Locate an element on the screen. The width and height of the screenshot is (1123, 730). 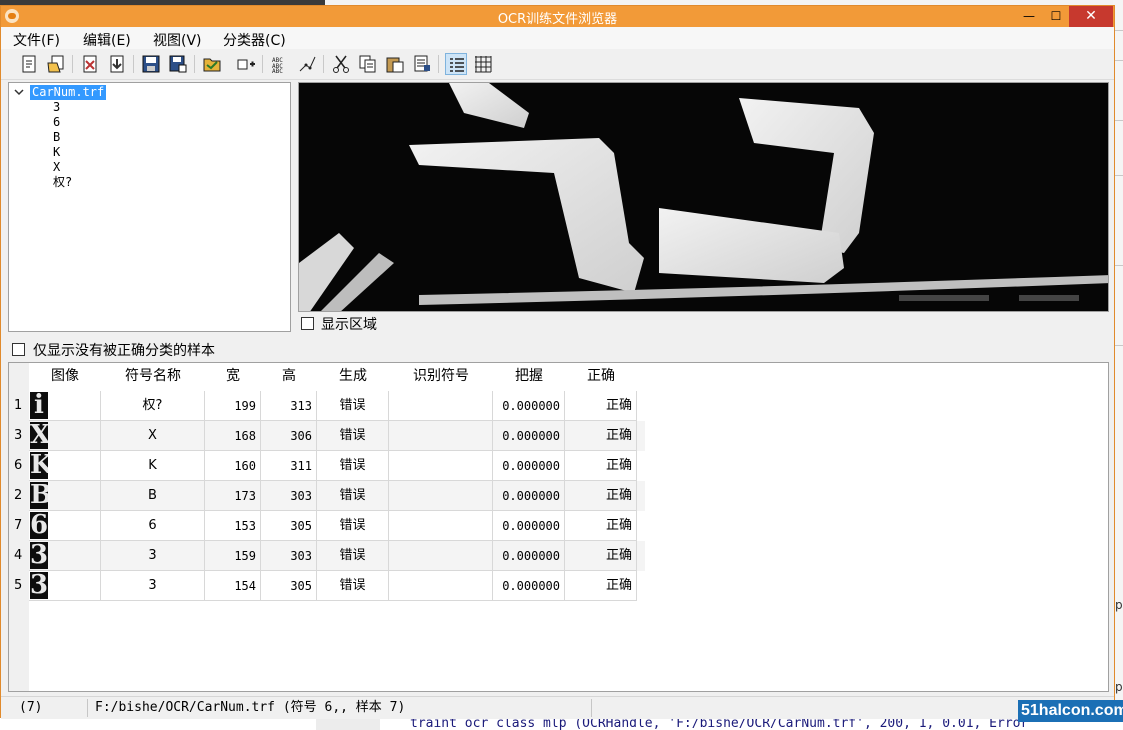
column-header-height: 高 is located at coordinates (289, 377).